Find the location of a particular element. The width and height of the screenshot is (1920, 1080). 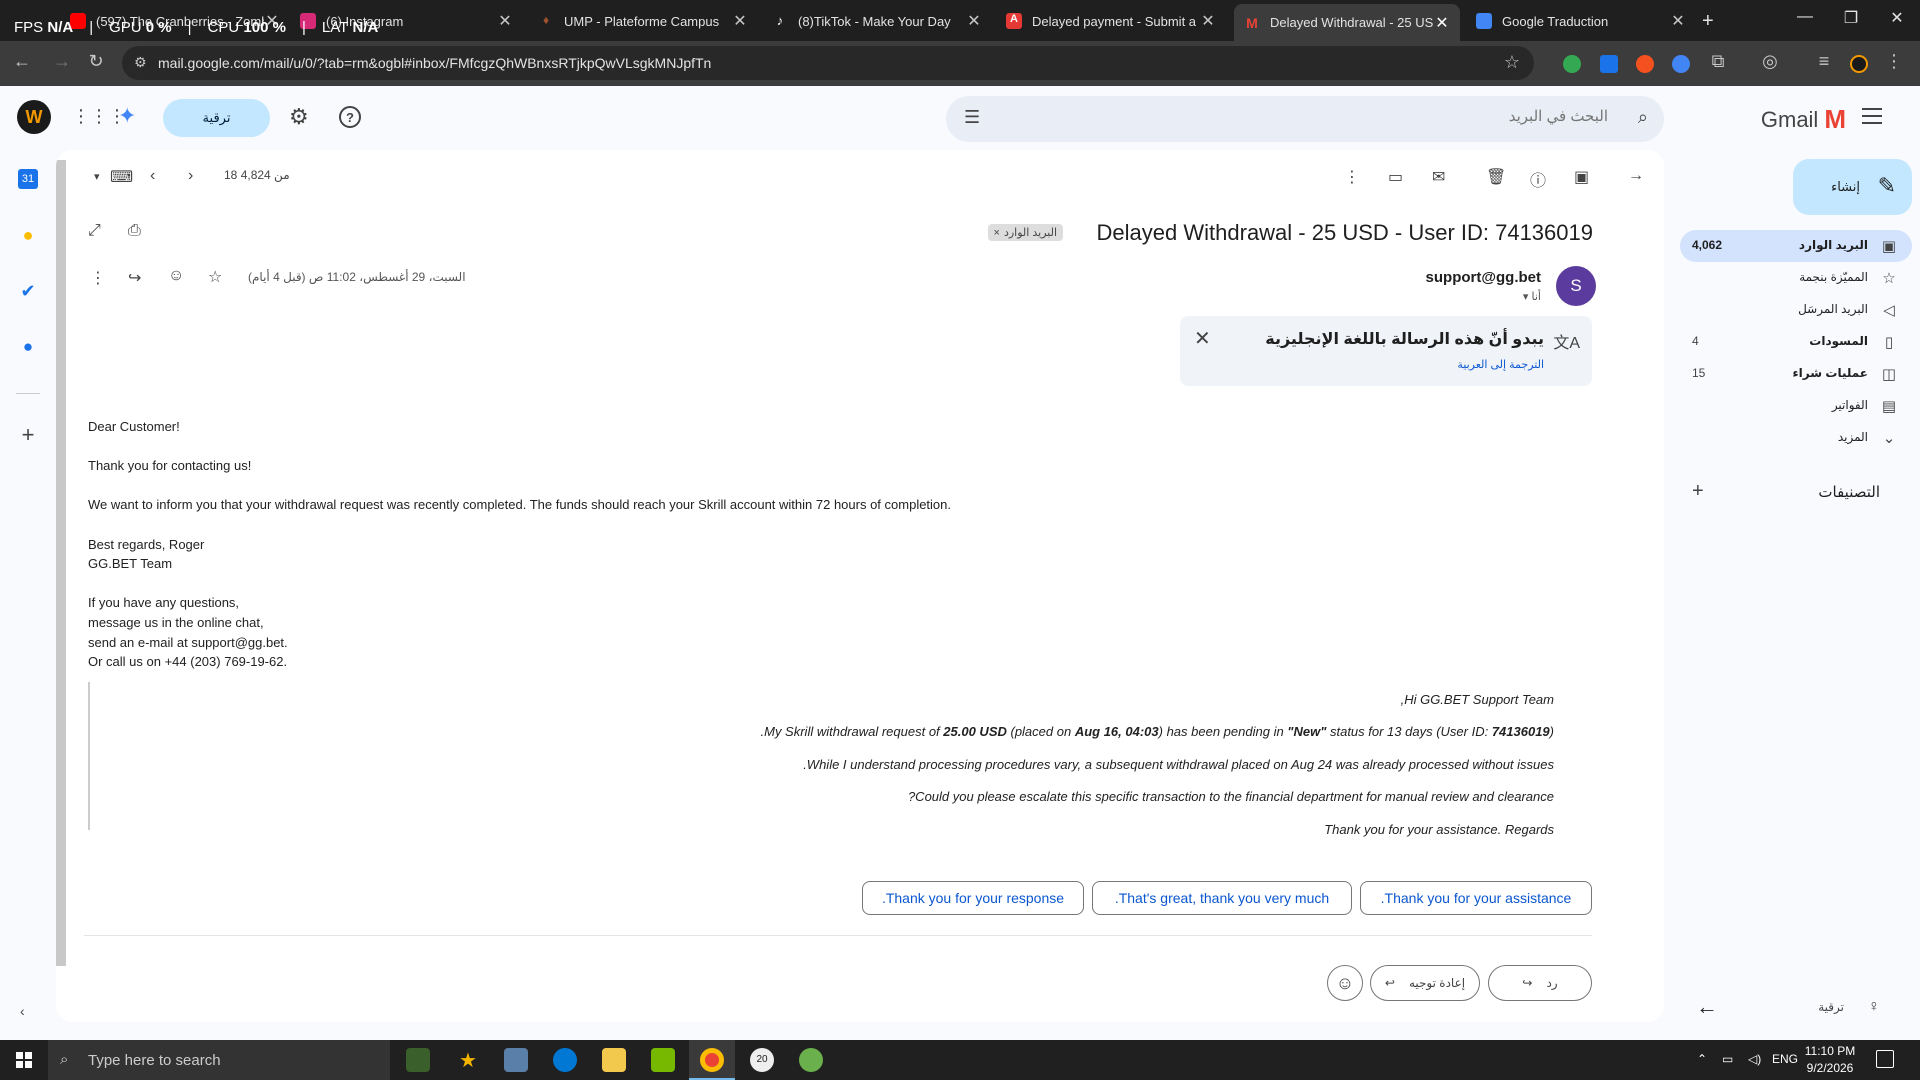

account-avatar: W is located at coordinates (34, 117).